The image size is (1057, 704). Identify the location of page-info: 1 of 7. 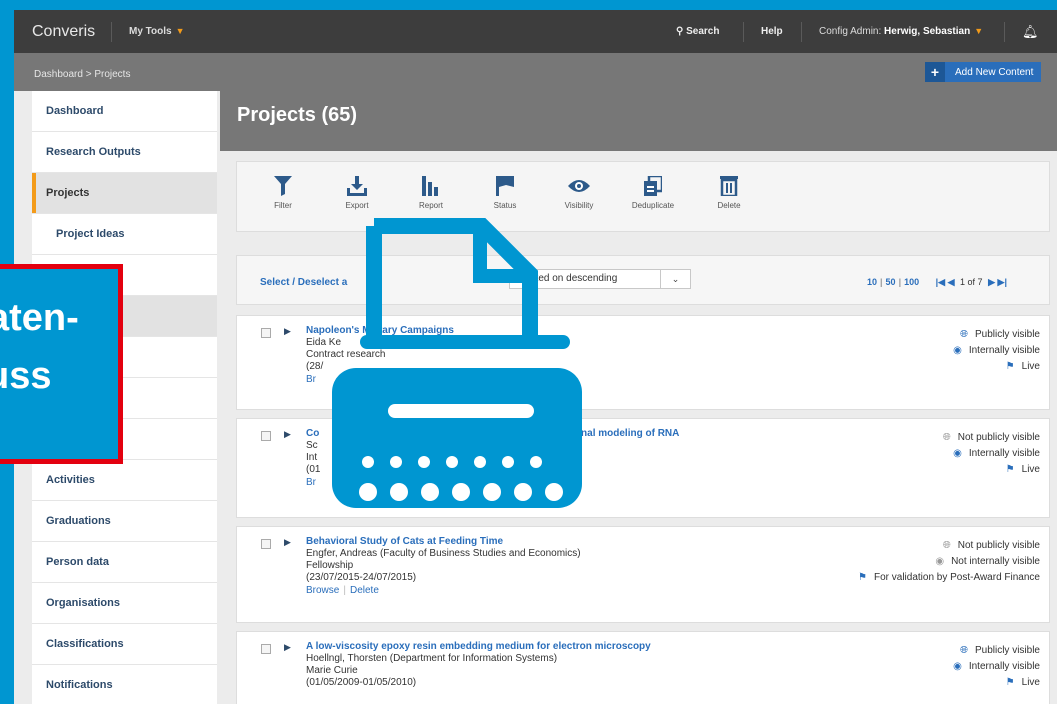
(971, 282).